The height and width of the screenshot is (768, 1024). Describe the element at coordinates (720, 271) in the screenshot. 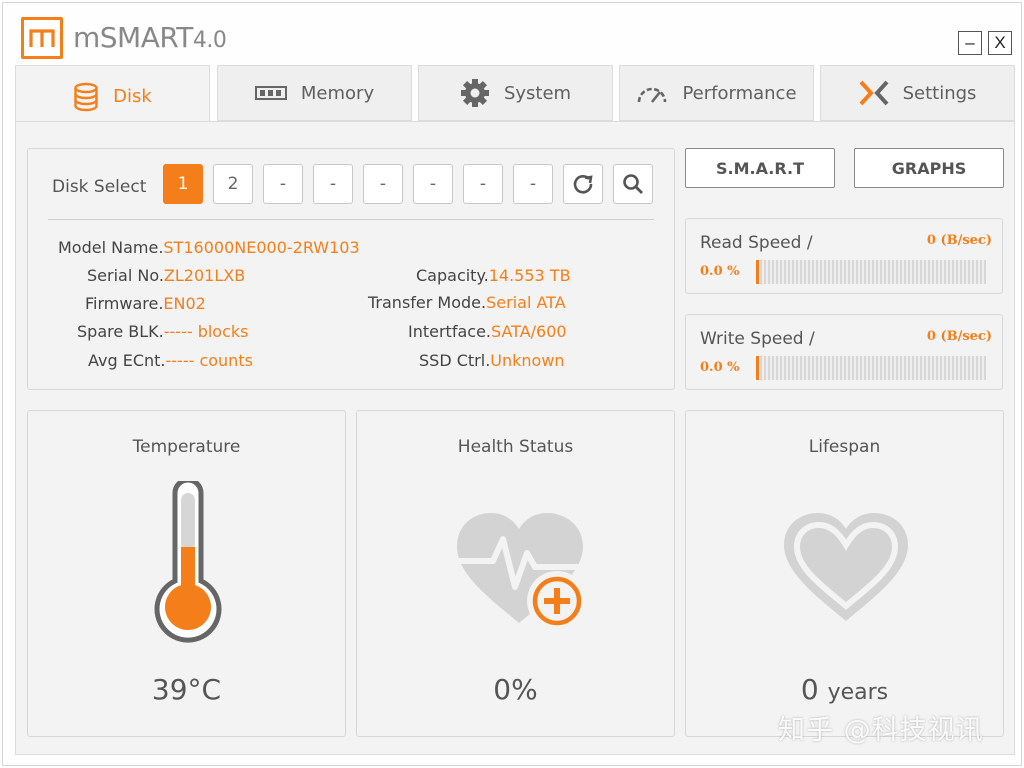

I see `read-speed-percent: 0.0 %` at that location.